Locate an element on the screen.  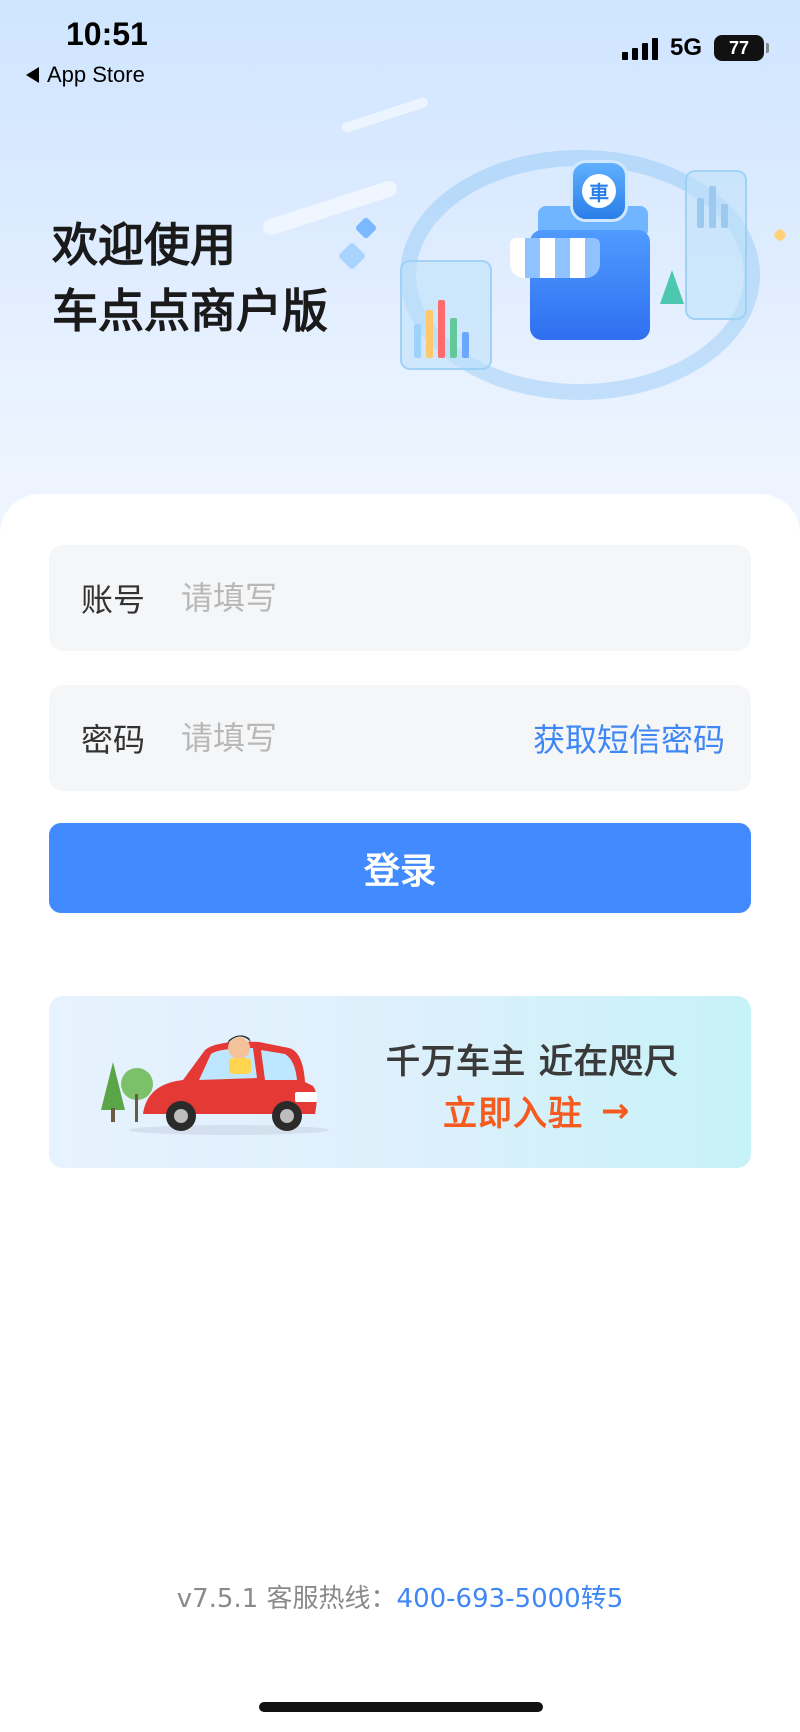
status-indicators: 5G 77 is located at coordinates (695, 48).